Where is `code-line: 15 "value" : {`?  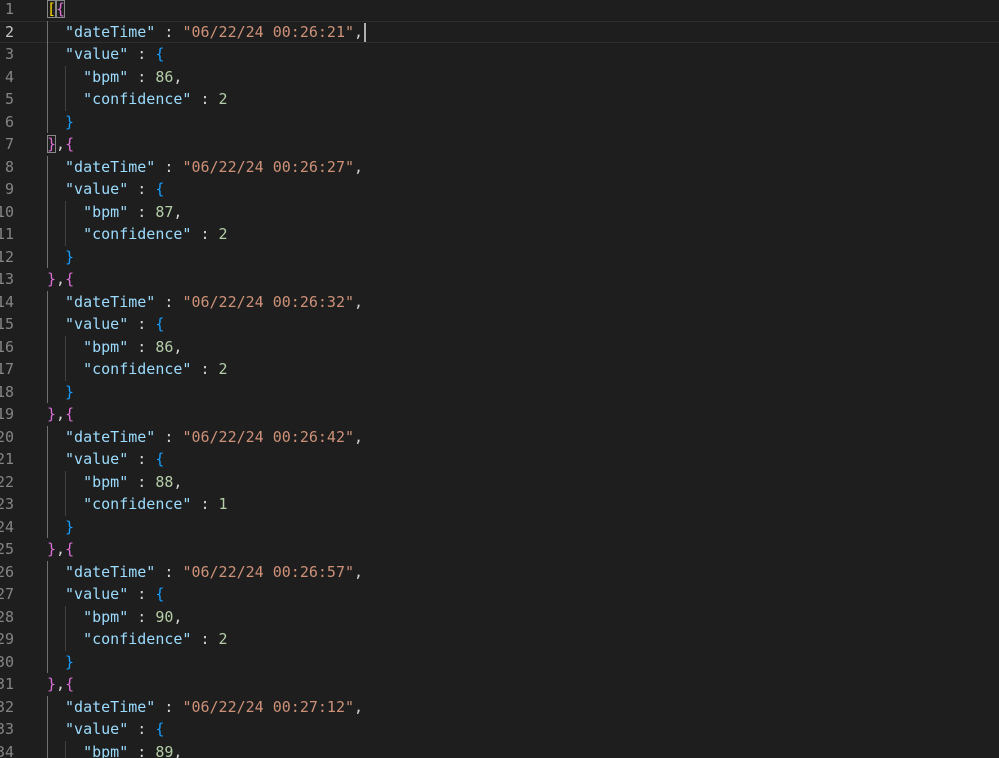 code-line: 15 "value" : { is located at coordinates (499, 324).